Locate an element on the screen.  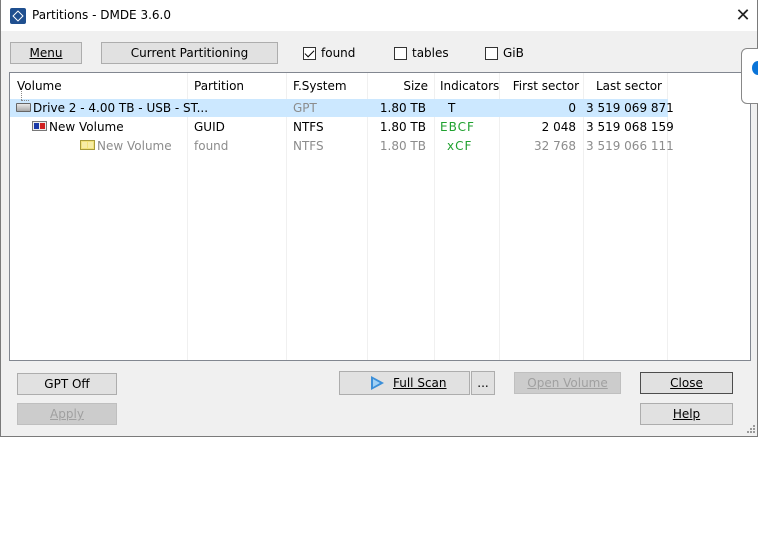
cell-indicators: T is located at coordinates (452, 108).